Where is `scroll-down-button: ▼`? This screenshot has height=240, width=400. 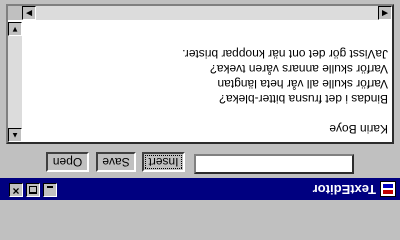
scroll-down-button: ▼ is located at coordinates (15, 29).